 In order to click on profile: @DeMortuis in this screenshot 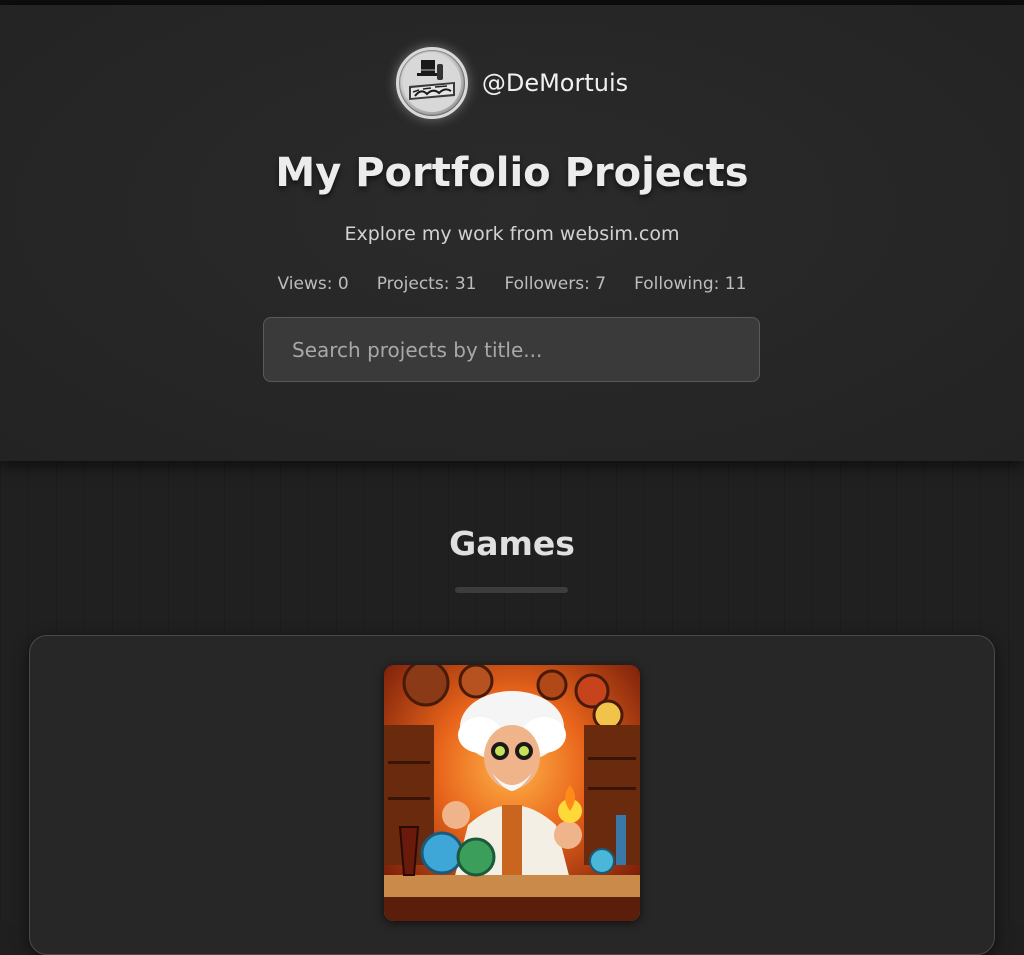, I will do `click(512, 83)`.